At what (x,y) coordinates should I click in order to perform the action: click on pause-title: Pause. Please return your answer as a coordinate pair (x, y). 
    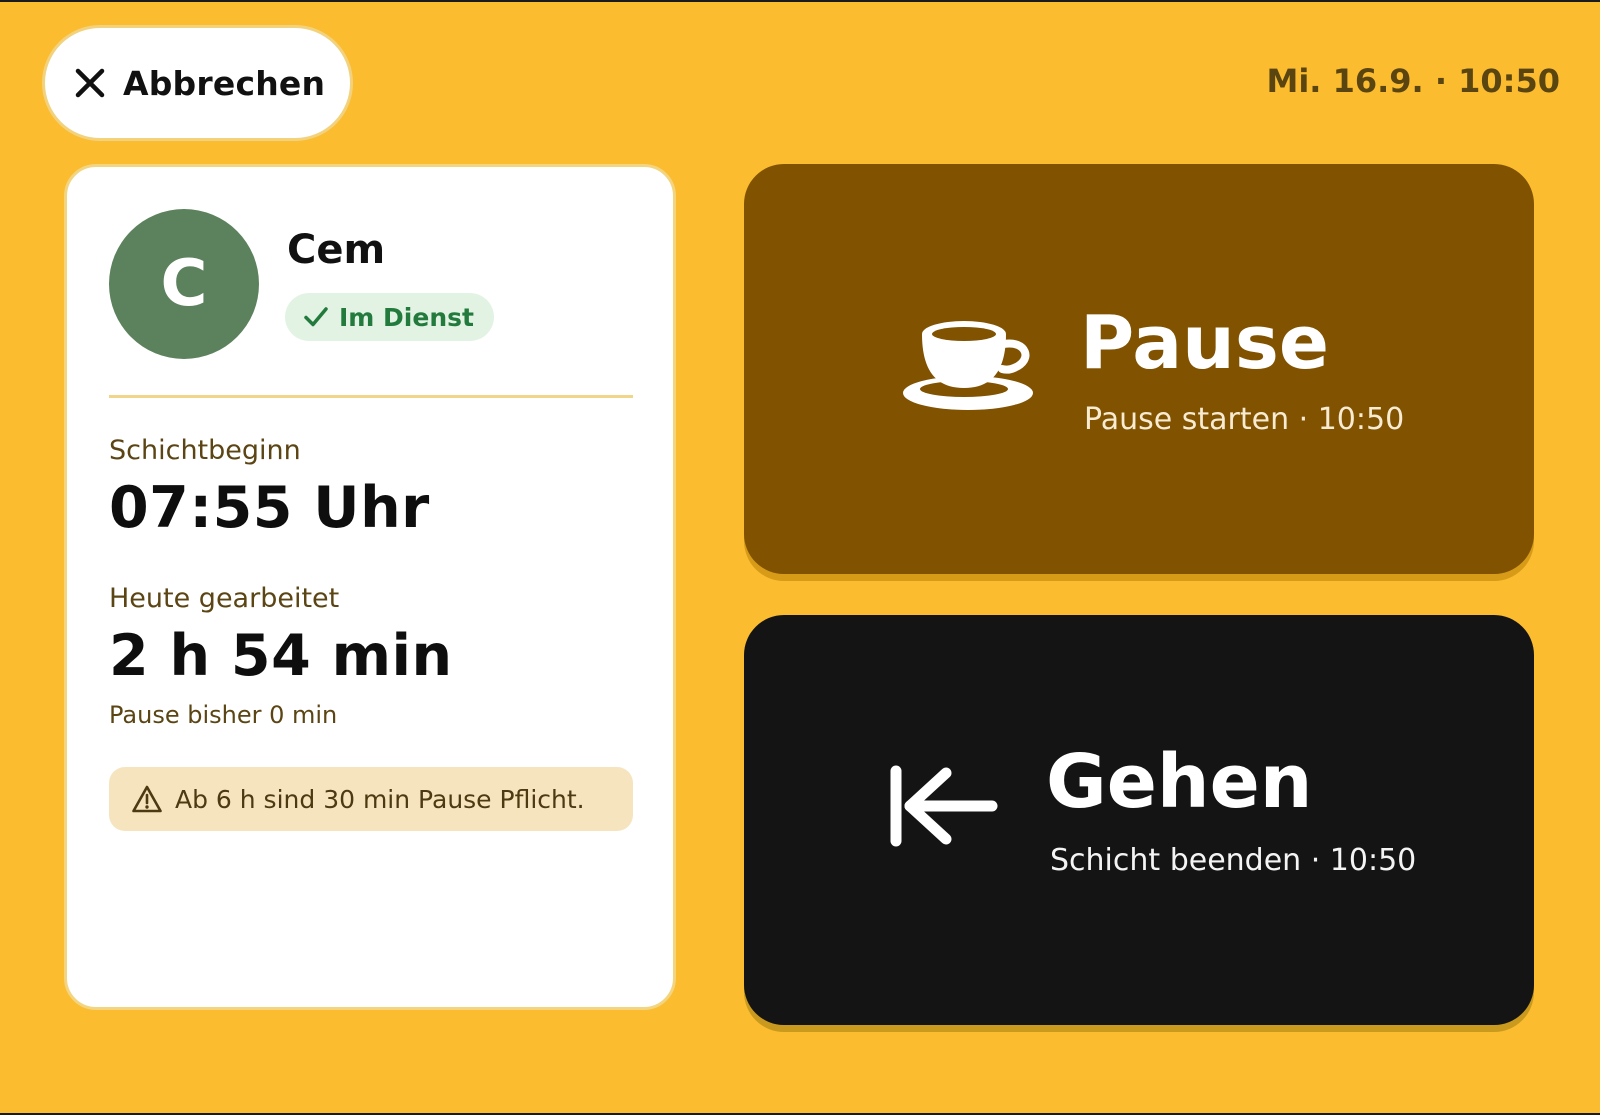
    Looking at the image, I should click on (1205, 343).